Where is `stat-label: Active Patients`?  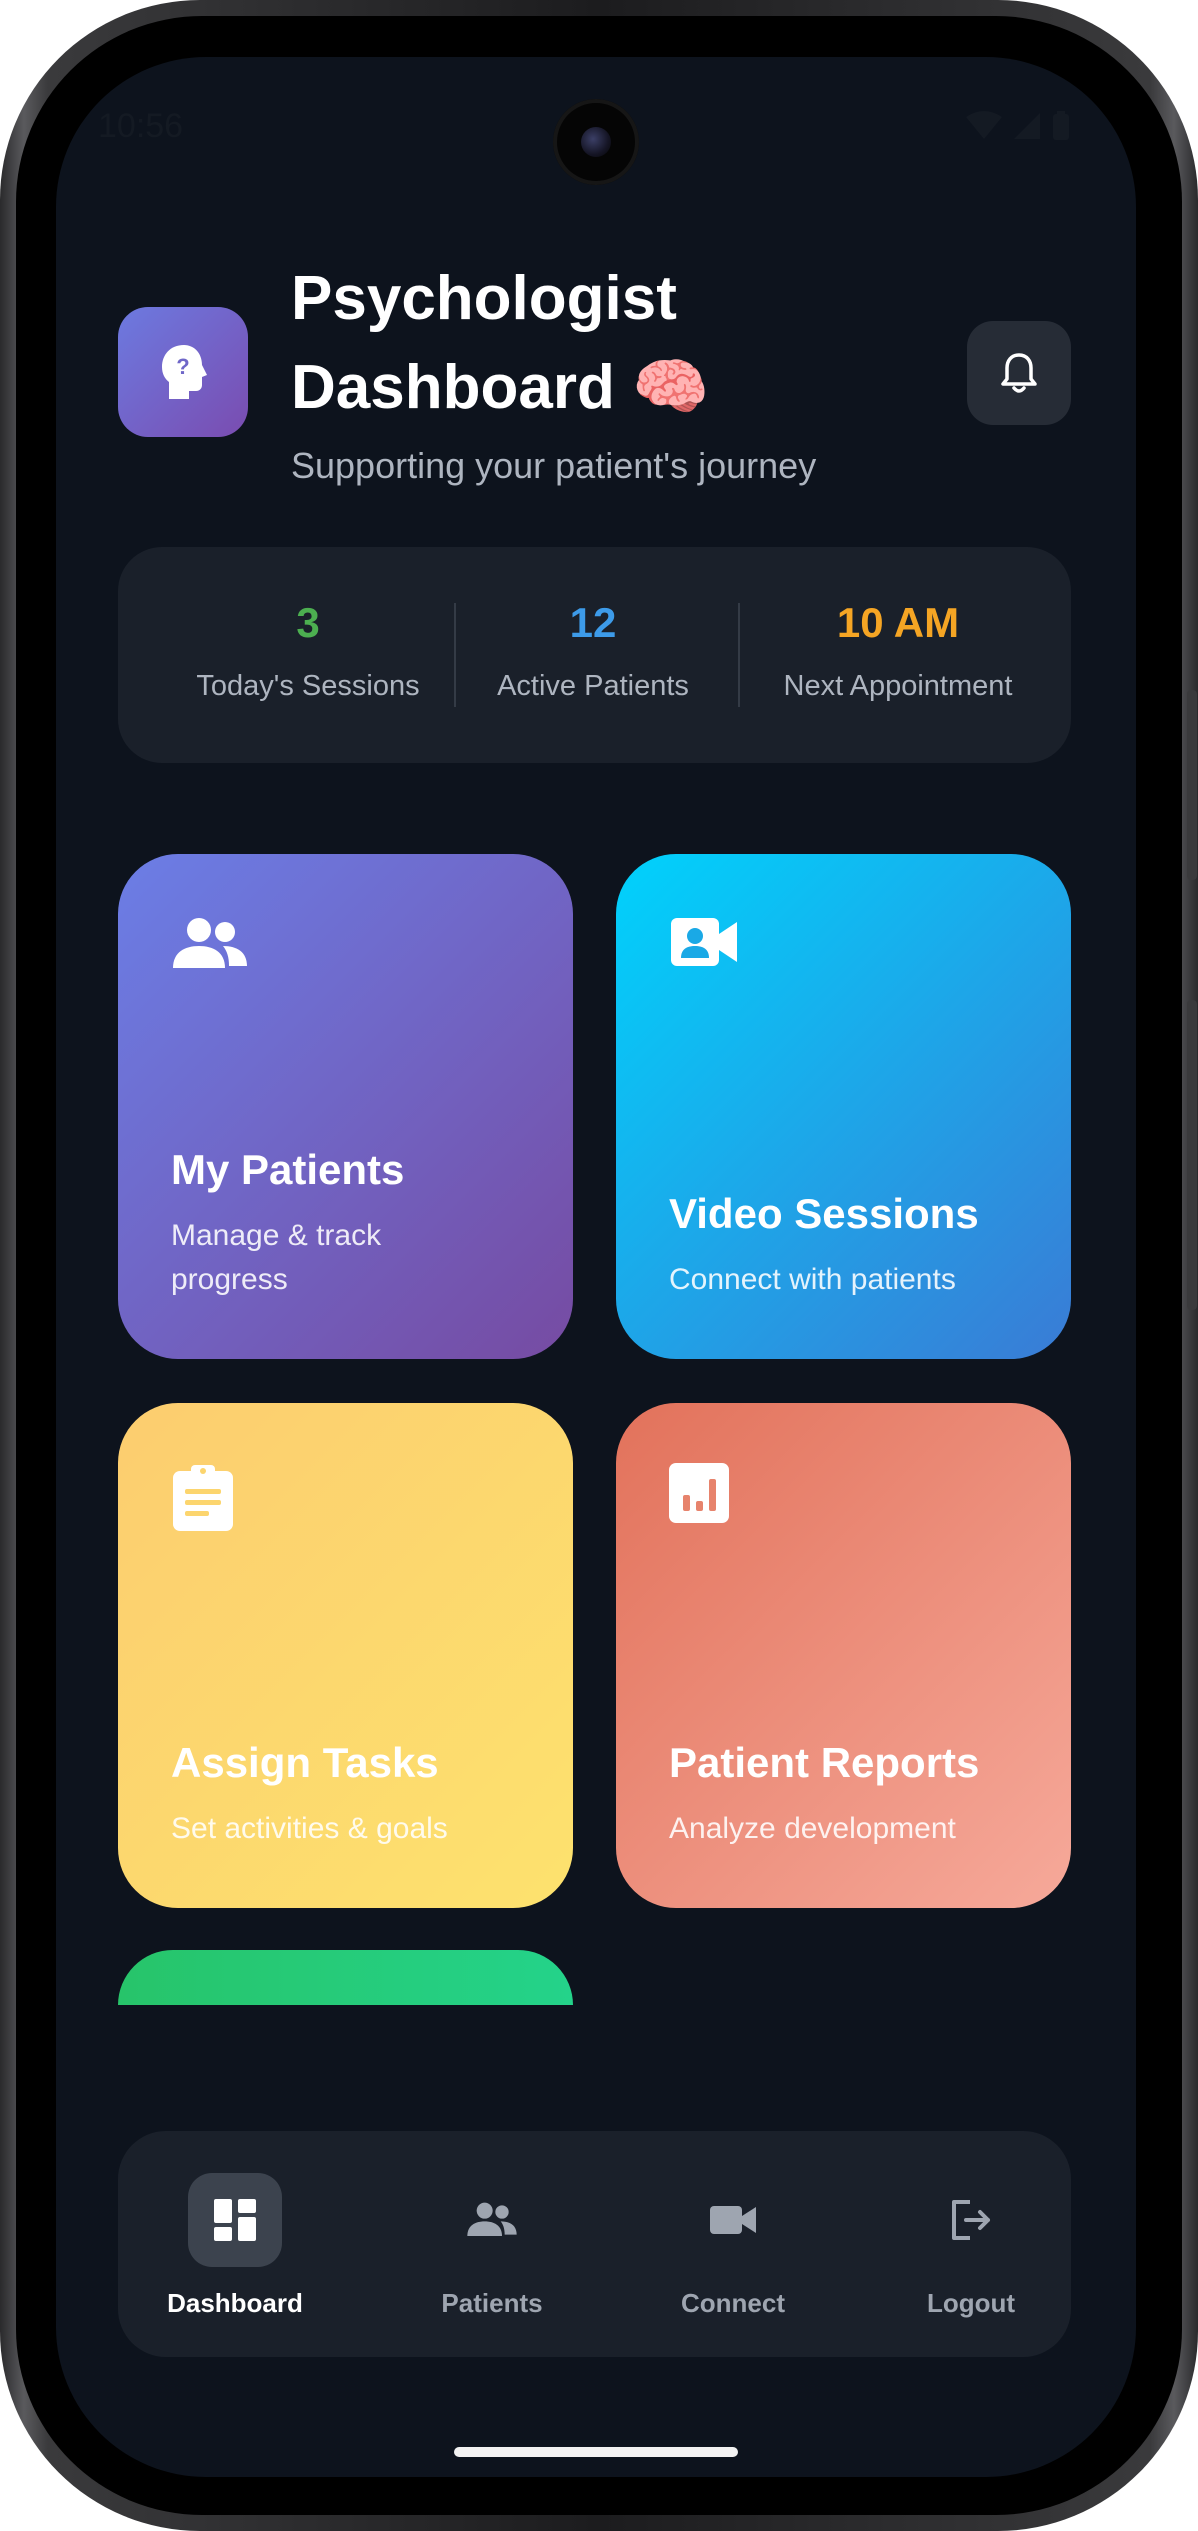
stat-label: Active Patients is located at coordinates (593, 686).